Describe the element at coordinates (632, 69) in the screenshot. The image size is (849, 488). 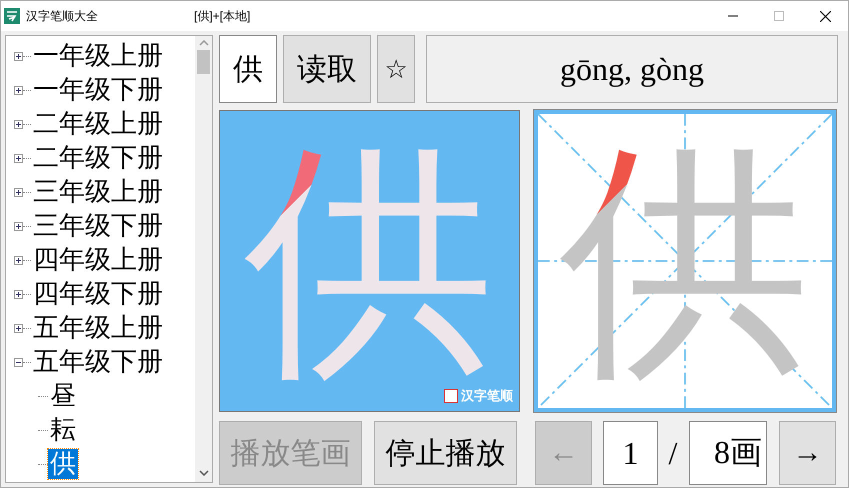
I see `pinyin-display: gōng, gòng` at that location.